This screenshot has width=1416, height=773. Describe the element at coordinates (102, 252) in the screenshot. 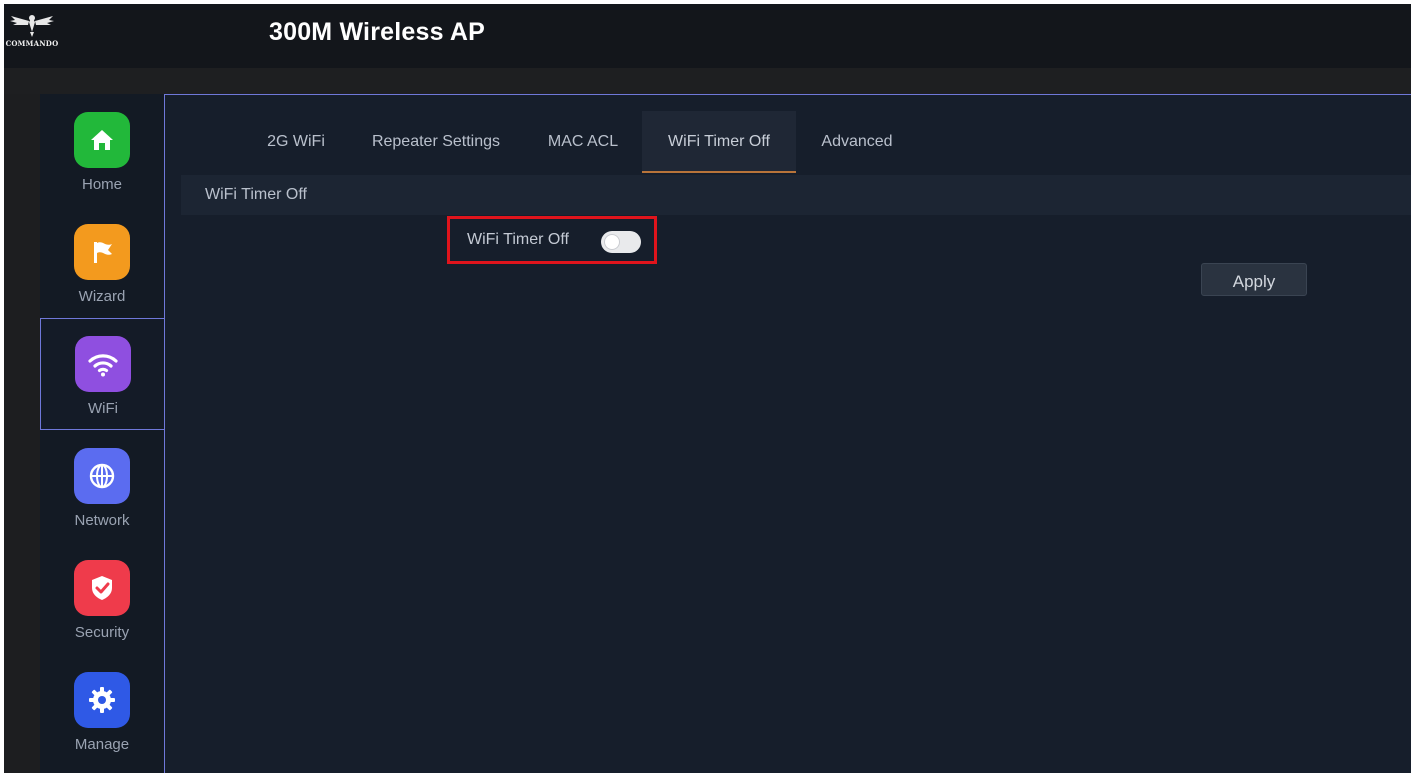

I see `flag-icon` at that location.